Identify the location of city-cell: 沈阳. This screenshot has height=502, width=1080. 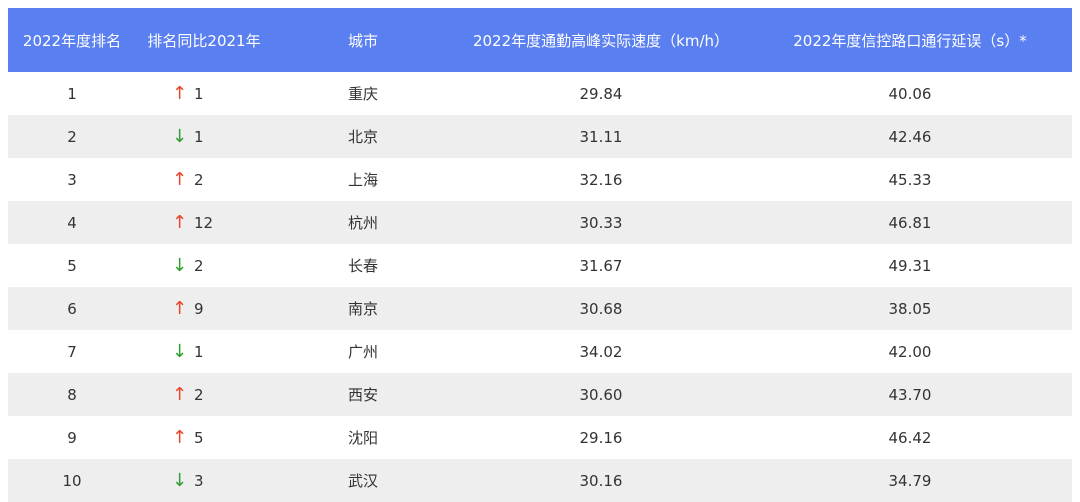
(362, 438).